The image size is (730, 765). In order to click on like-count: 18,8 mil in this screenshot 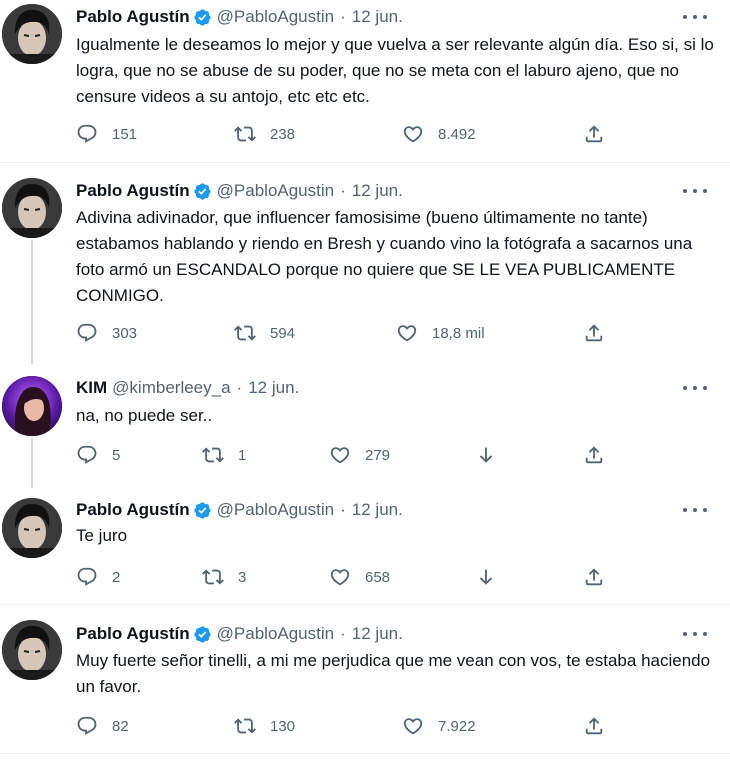, I will do `click(458, 333)`.